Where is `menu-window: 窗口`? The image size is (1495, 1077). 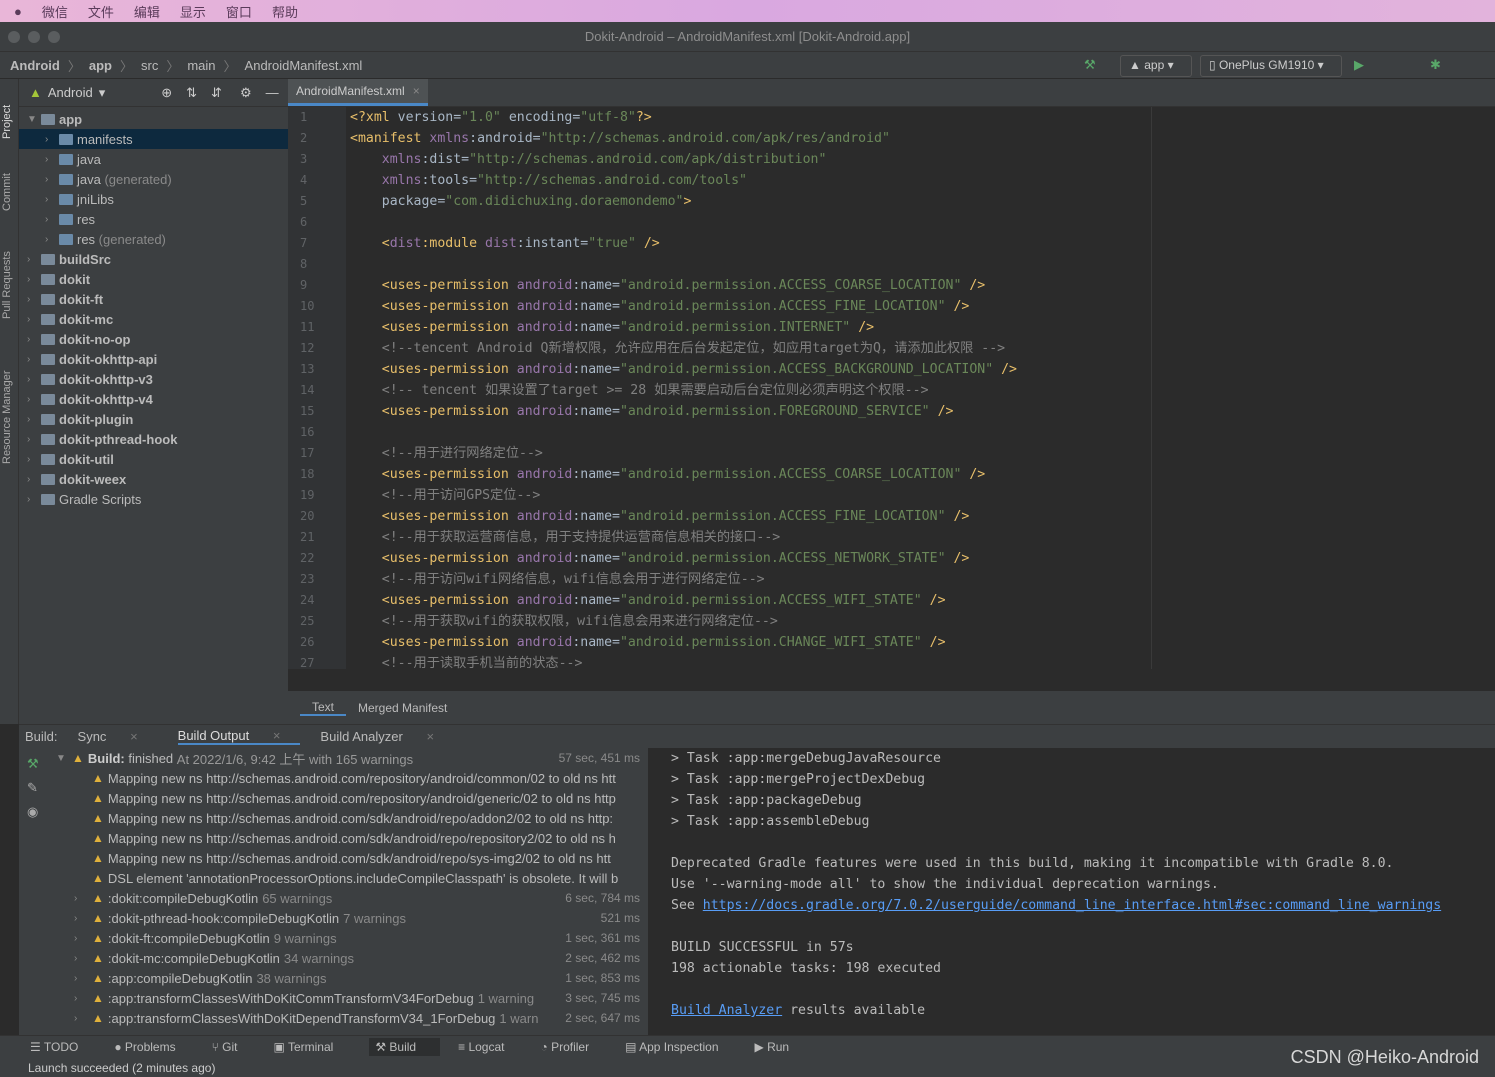 menu-window: 窗口 is located at coordinates (239, 11).